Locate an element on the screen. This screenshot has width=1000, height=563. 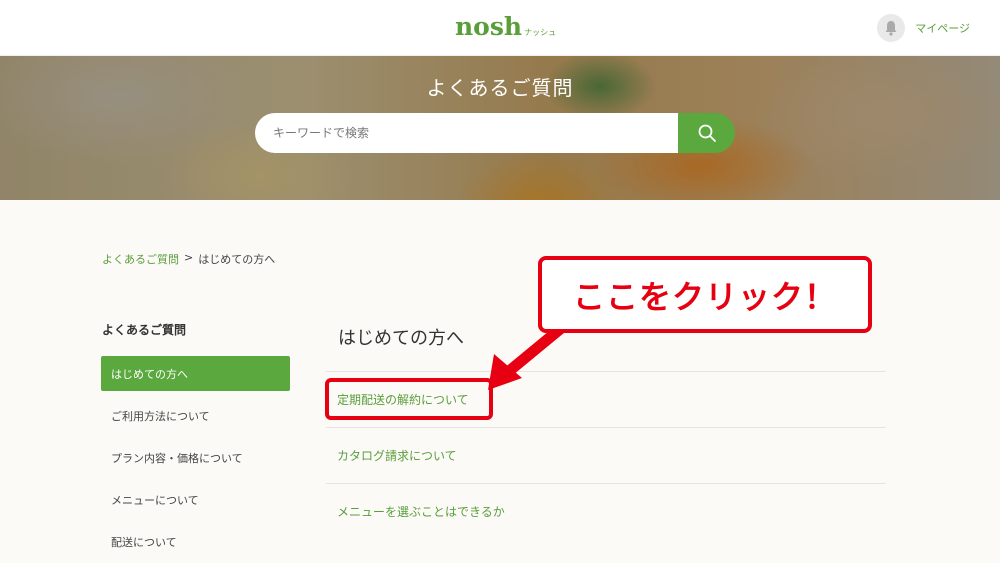
callout-label: ここをクリック！ is located at coordinates (705, 294).